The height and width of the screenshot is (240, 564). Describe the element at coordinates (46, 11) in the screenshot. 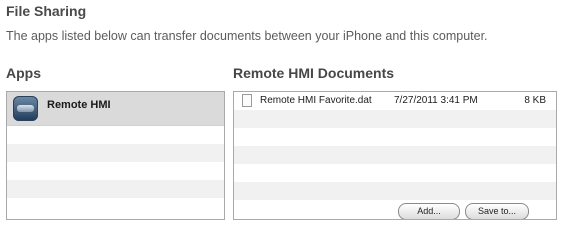

I see `file-sharing-title: File Sharing` at that location.